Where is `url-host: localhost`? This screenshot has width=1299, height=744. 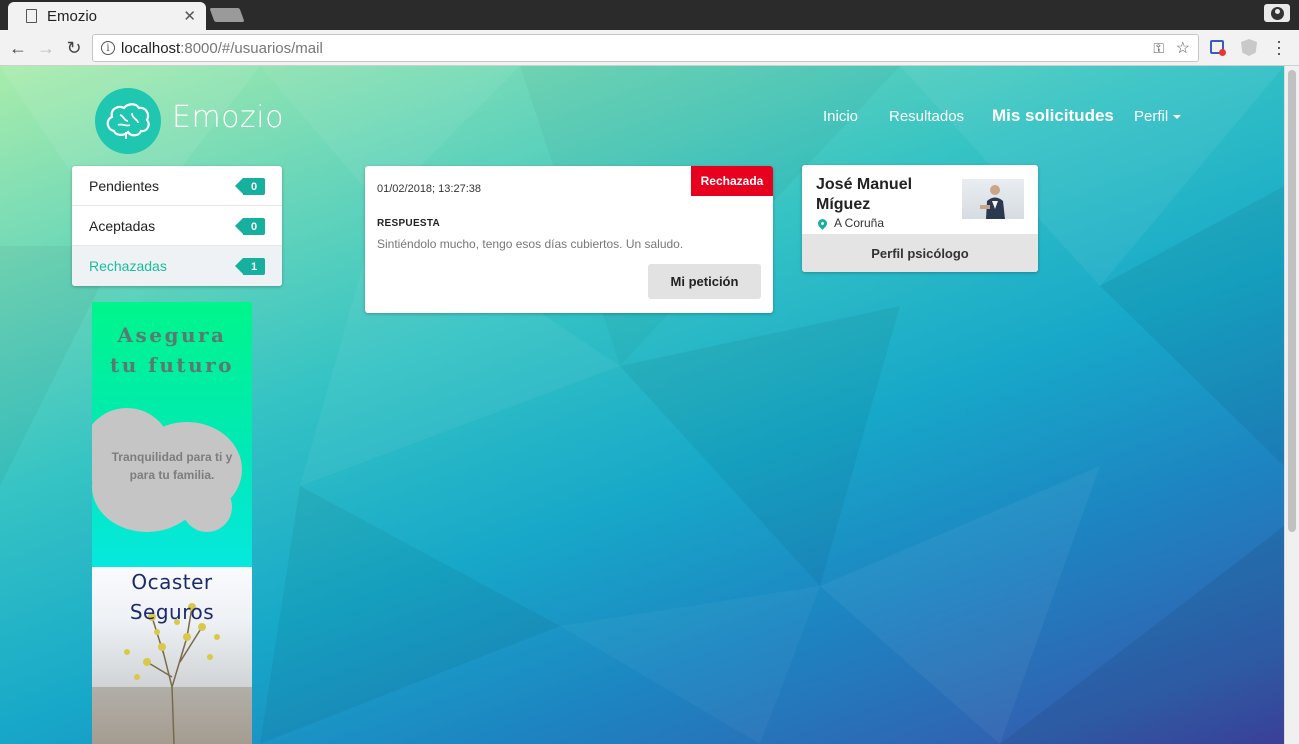 url-host: localhost is located at coordinates (151, 48).